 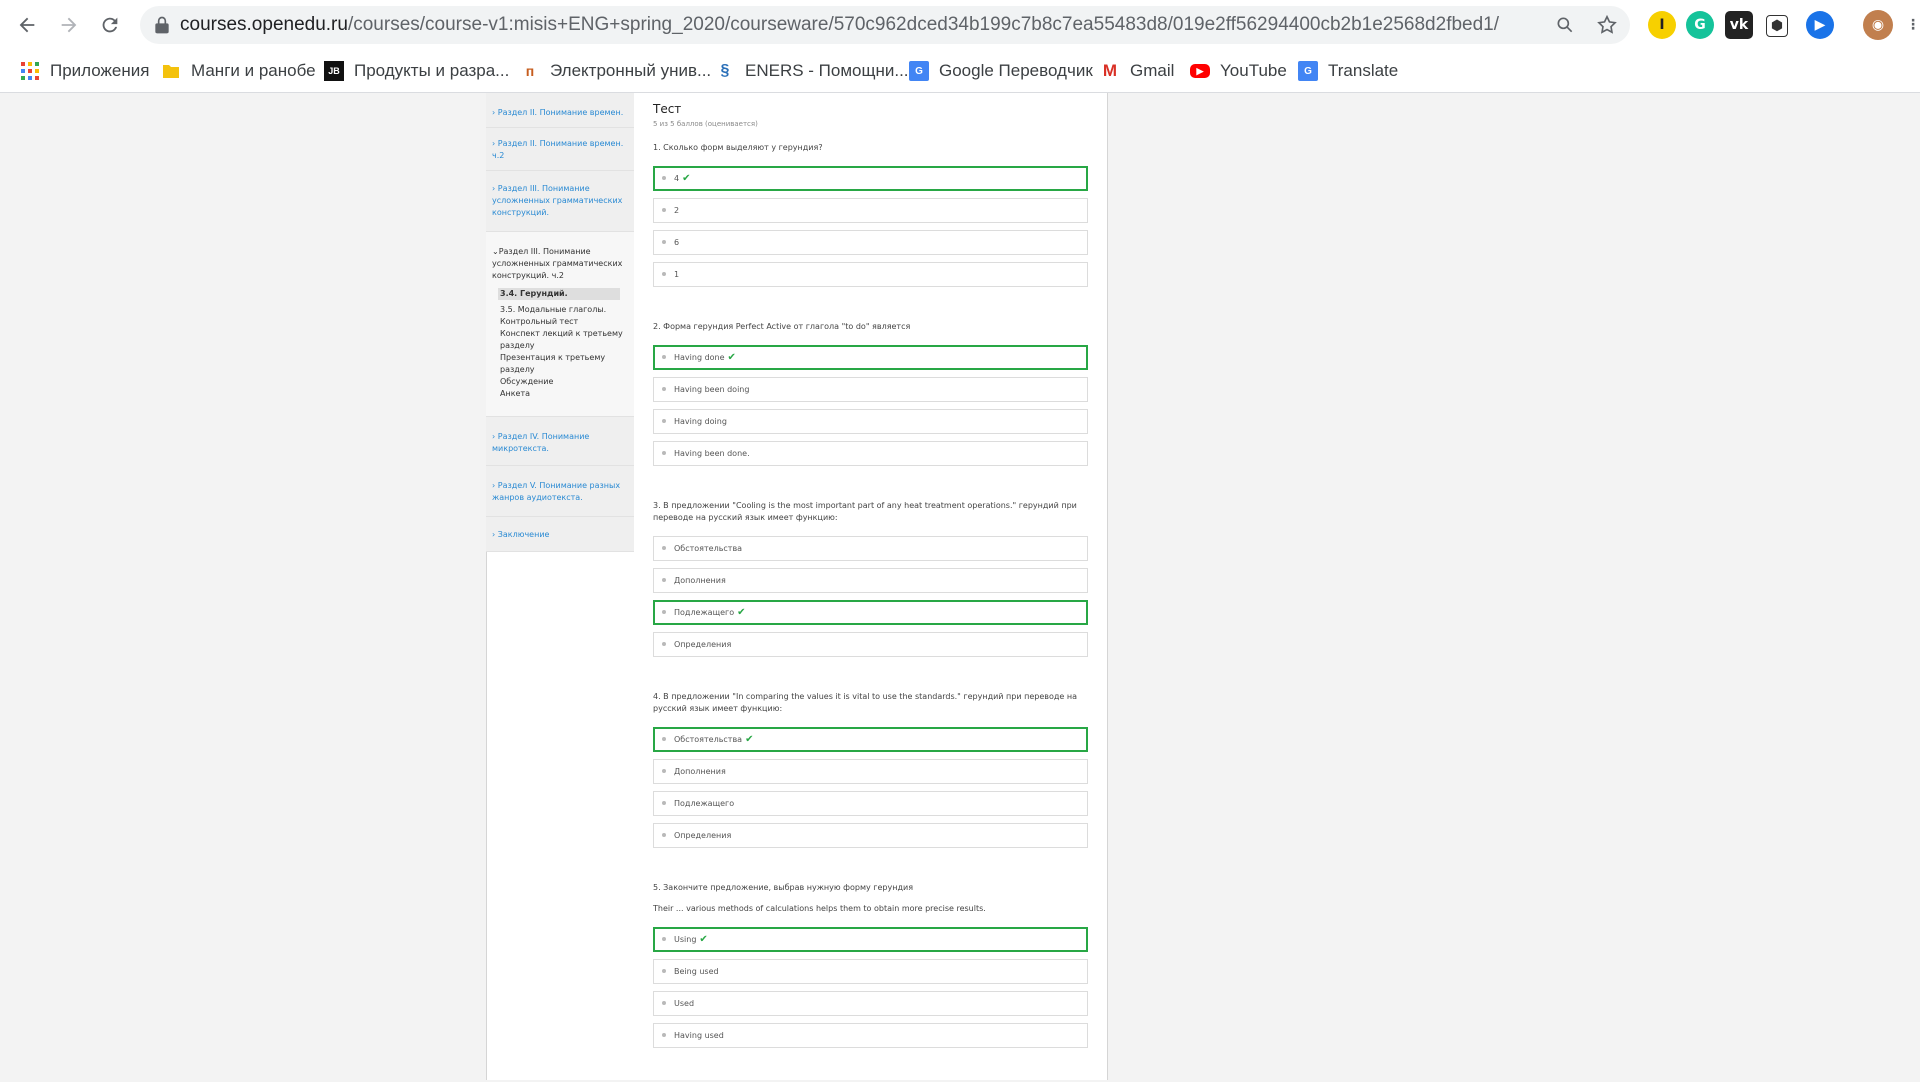 I want to click on answer-option: Having been doing, so click(x=870, y=389).